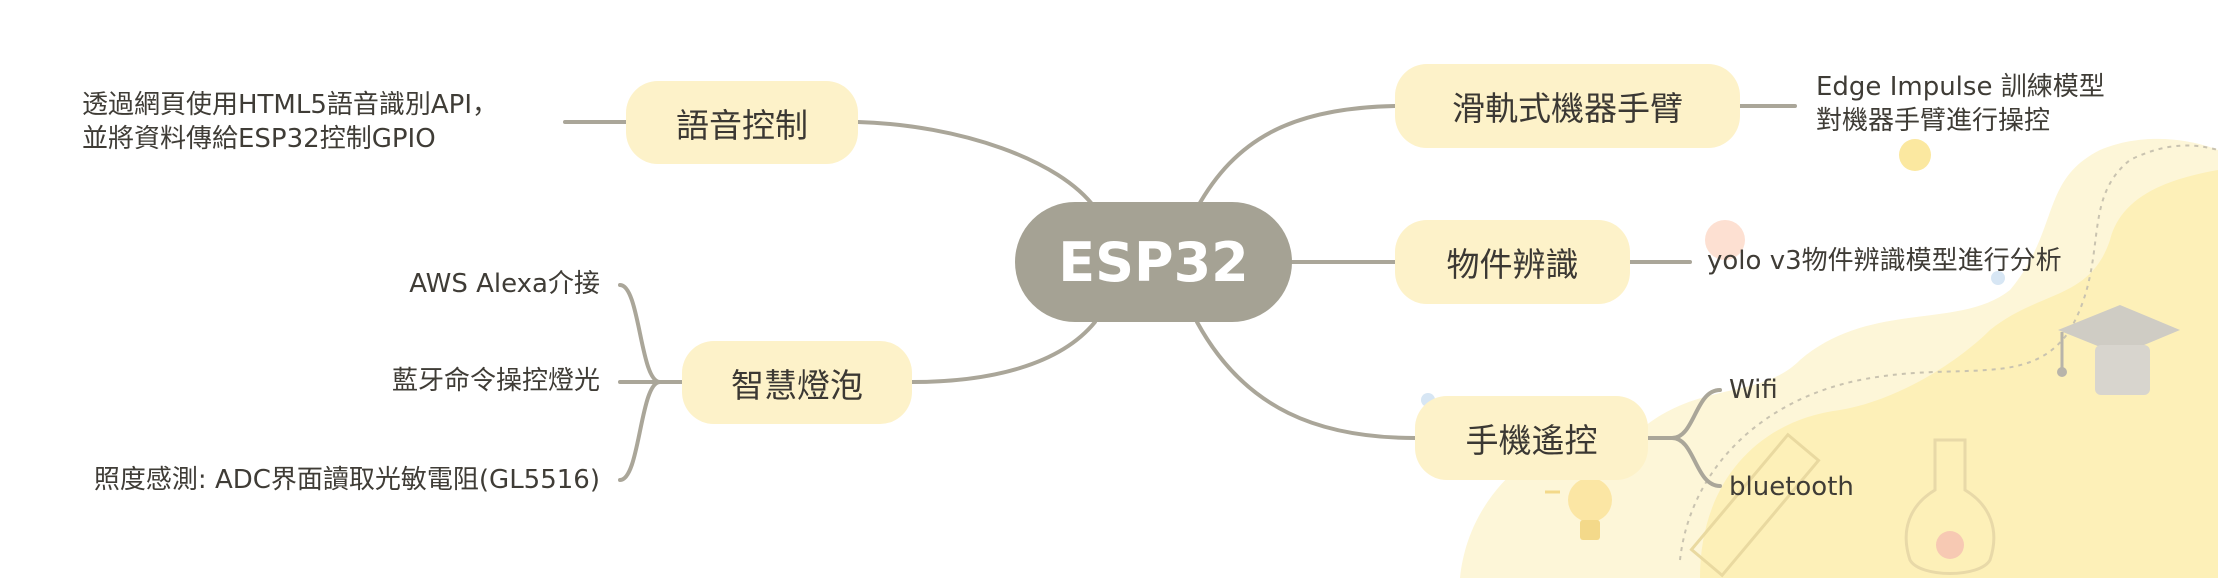  What do you see at coordinates (1884, 261) in the screenshot?
I see `object-detail: yolo v3物件辨識模型進行分析` at bounding box center [1884, 261].